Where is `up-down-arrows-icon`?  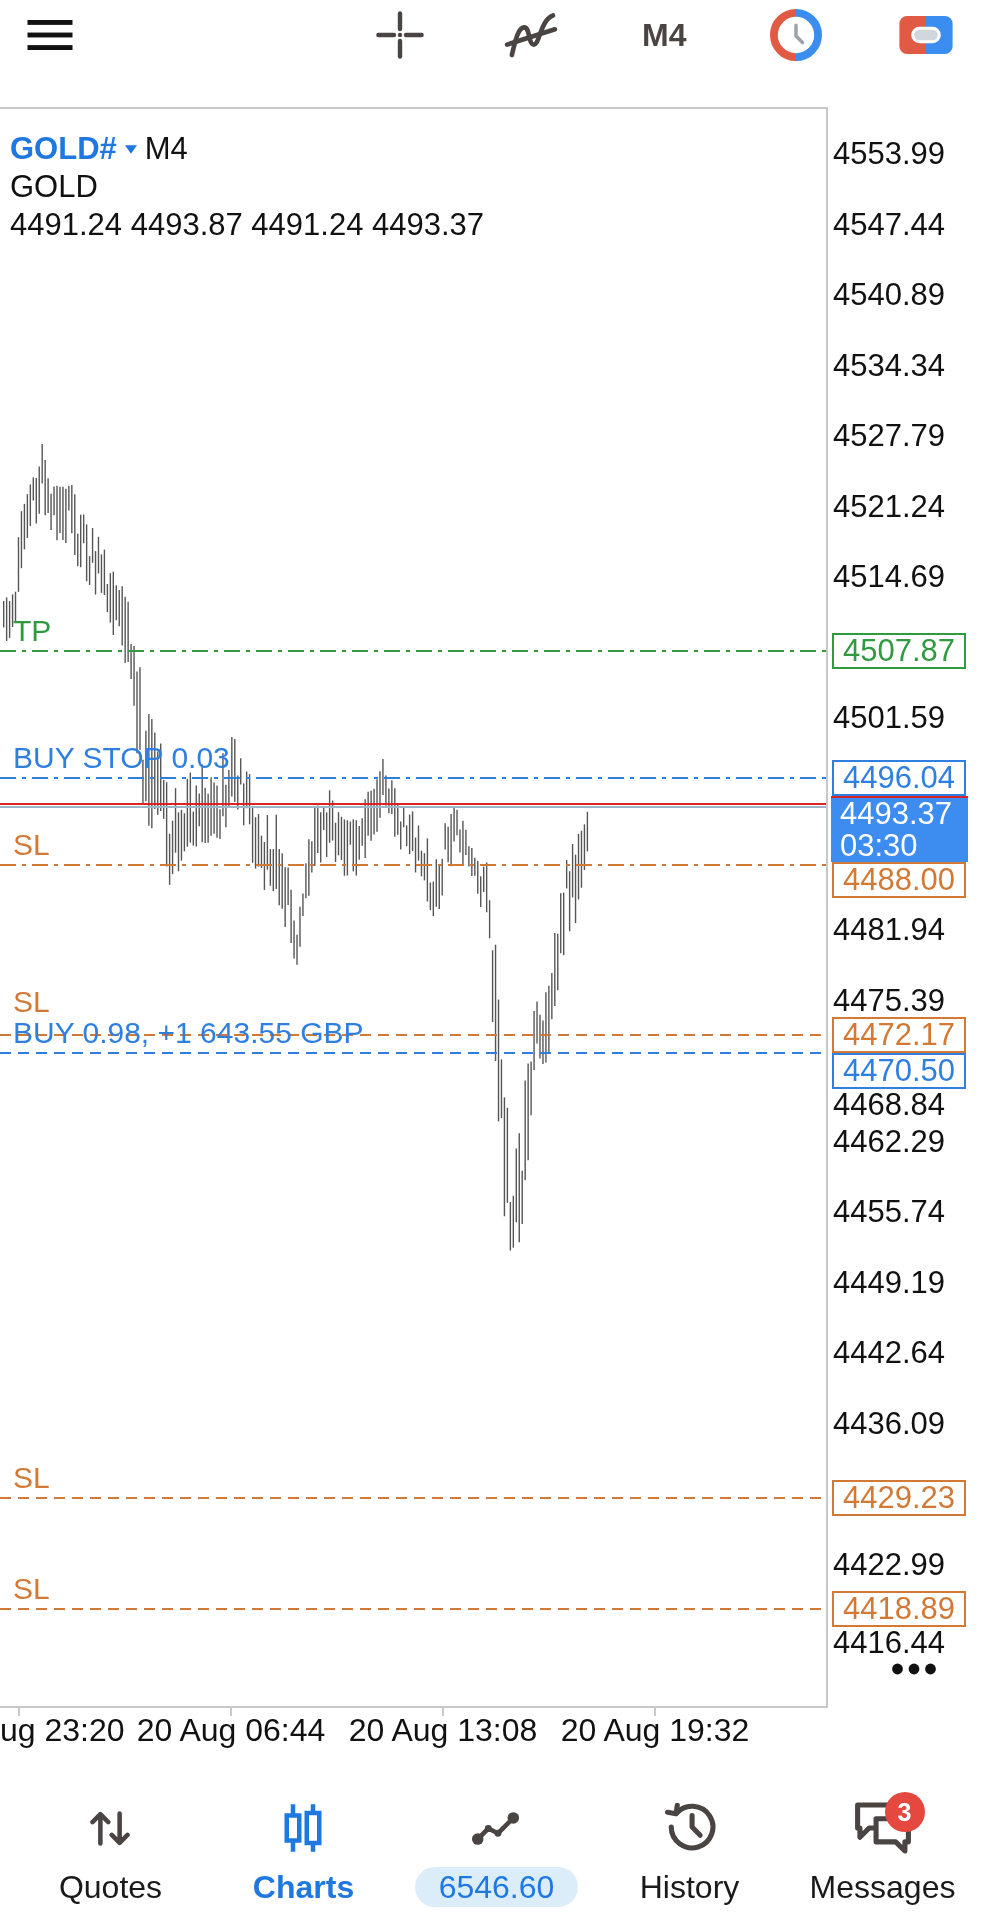
up-down-arrows-icon is located at coordinates (110, 1828).